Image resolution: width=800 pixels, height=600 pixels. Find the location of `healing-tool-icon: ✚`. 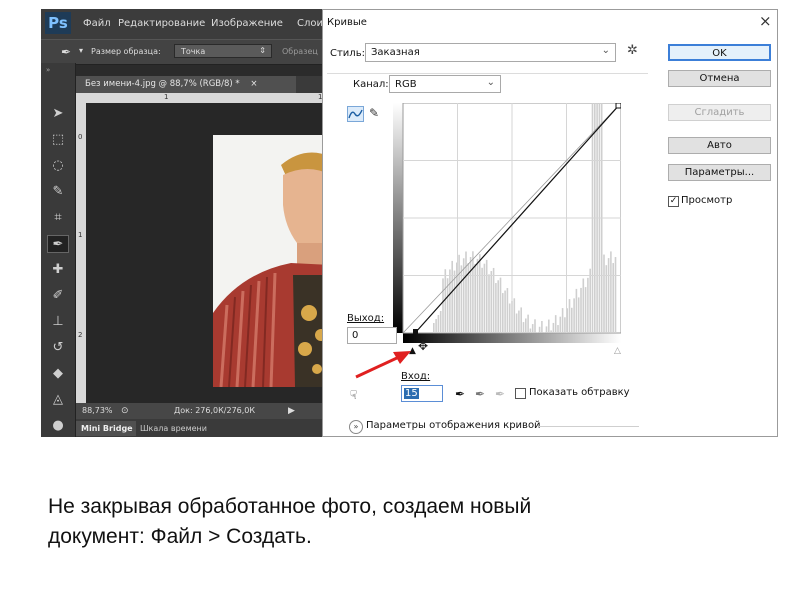

healing-tool-icon: ✚ is located at coordinates (58, 270).